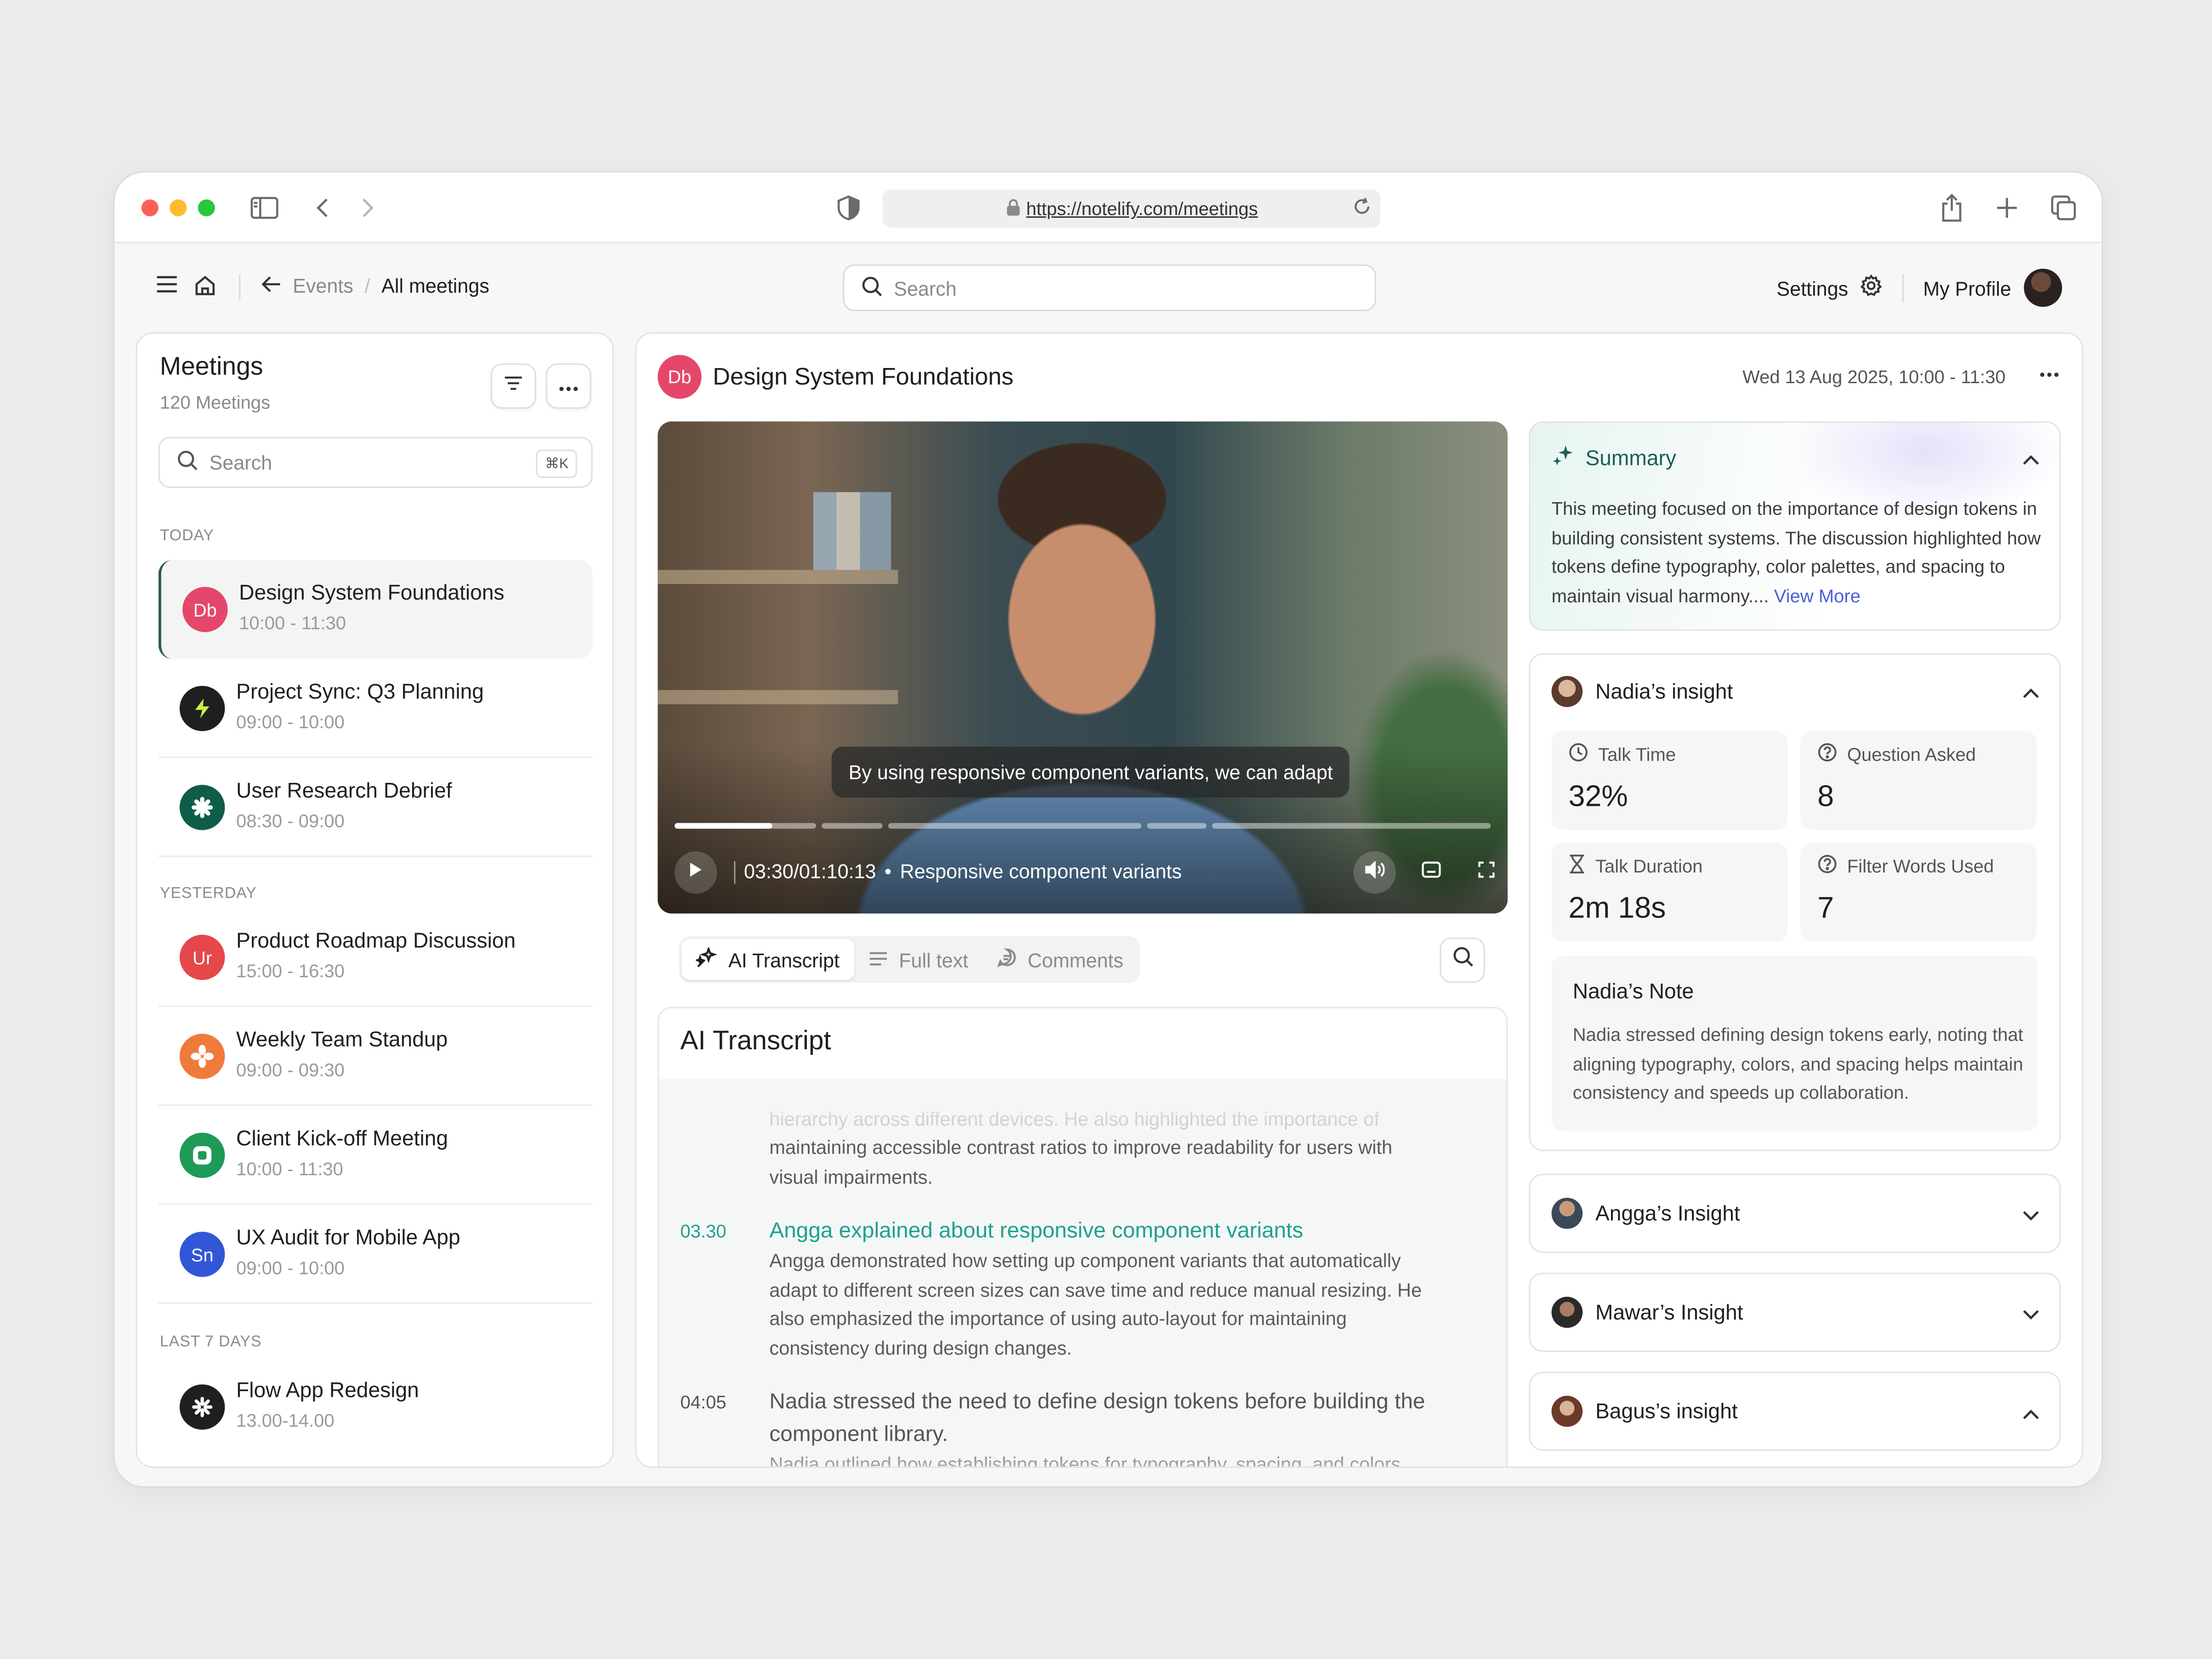  What do you see at coordinates (205, 289) in the screenshot?
I see `home-icon` at bounding box center [205, 289].